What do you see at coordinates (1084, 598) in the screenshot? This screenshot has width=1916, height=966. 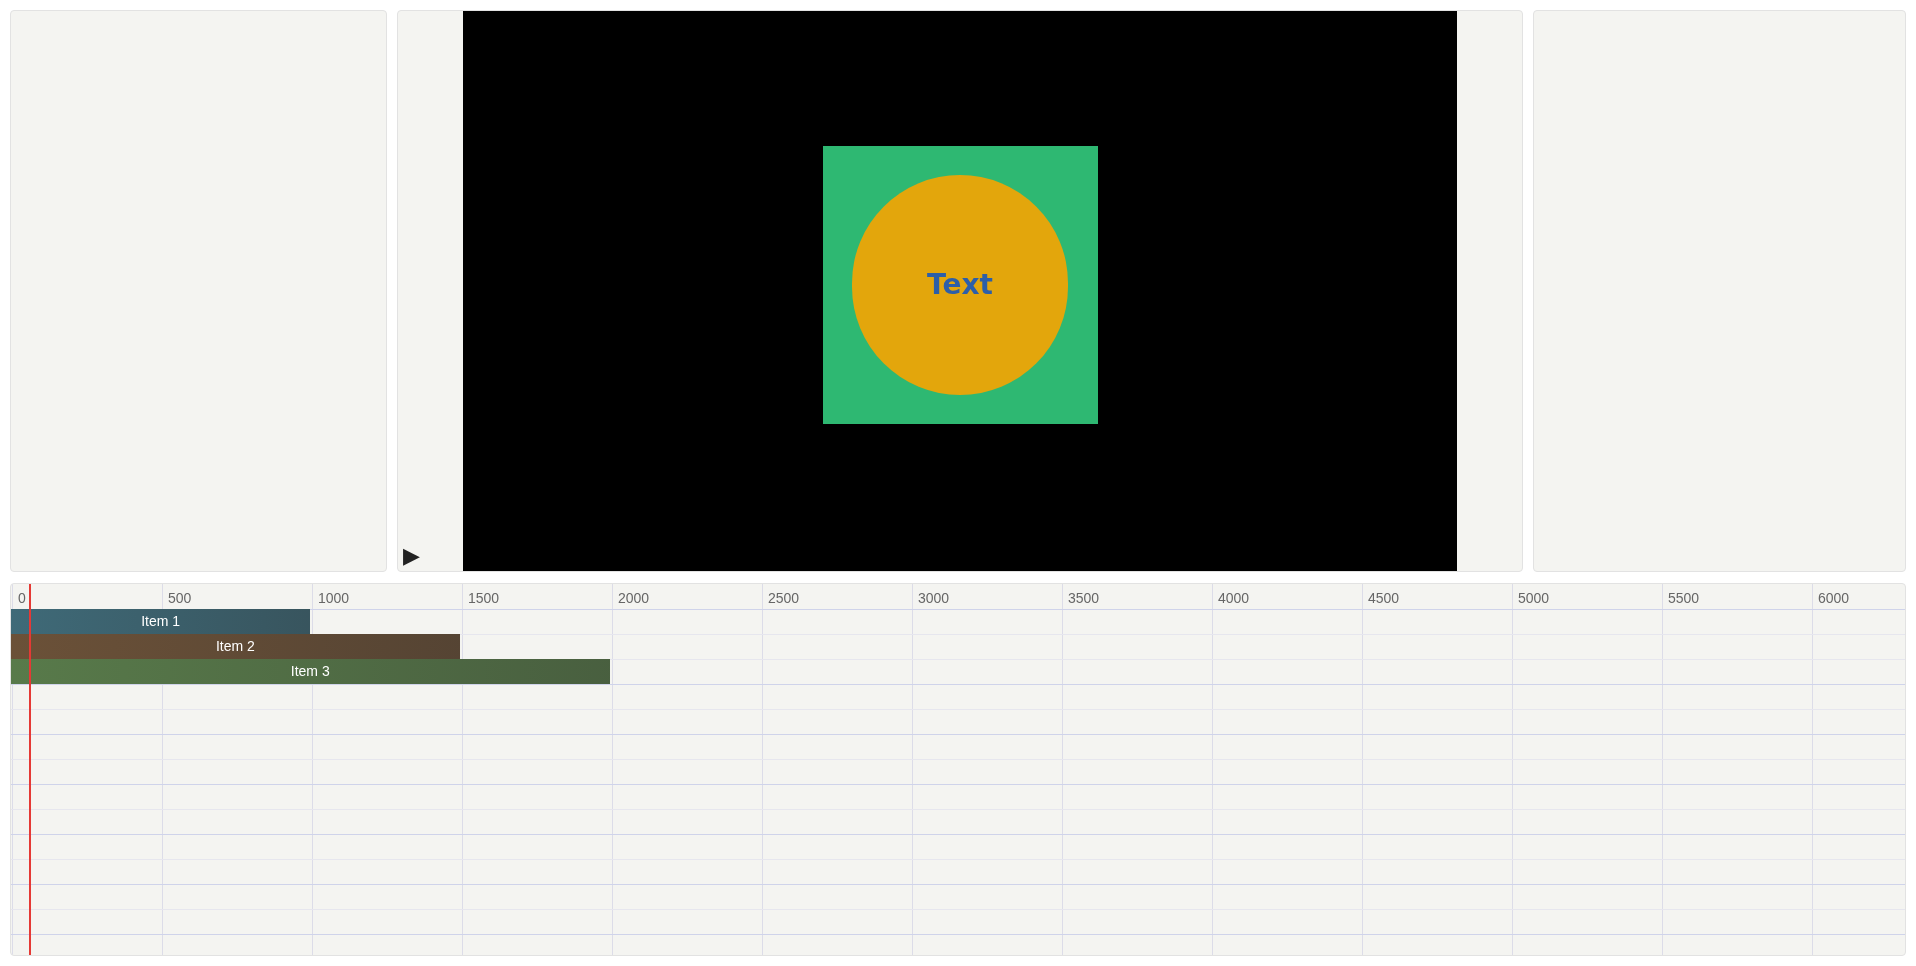 I see `ruler-label: 3500` at bounding box center [1084, 598].